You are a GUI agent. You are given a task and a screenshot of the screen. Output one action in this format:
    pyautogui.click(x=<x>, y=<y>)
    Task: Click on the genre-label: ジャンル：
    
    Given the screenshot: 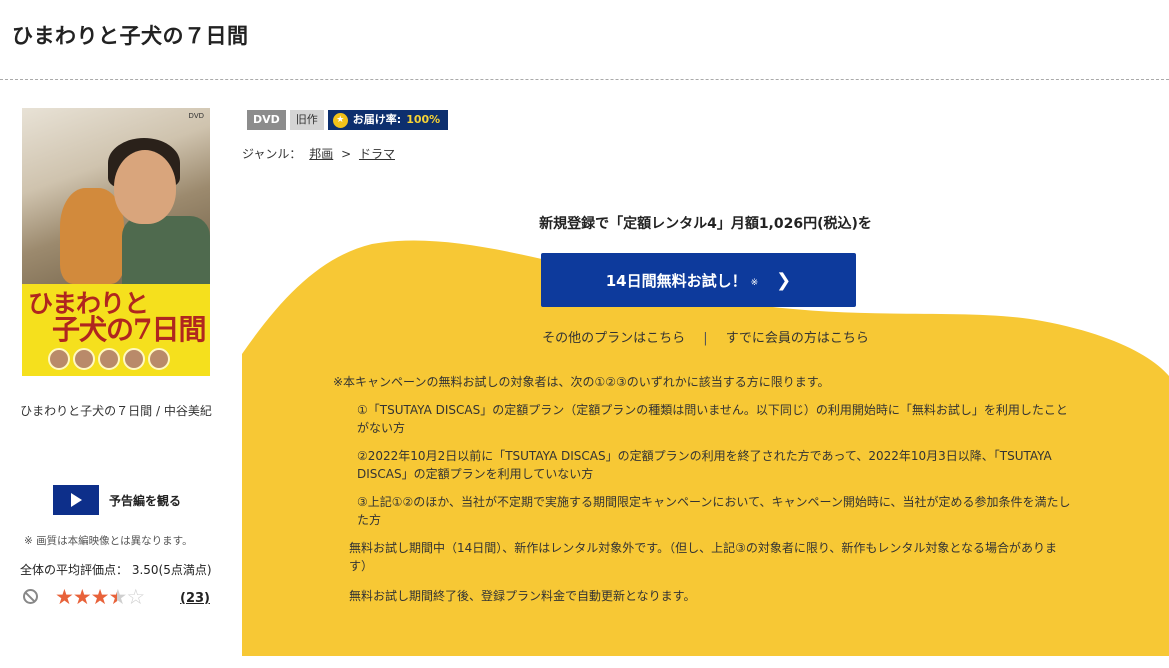 What is the action you would take?
    pyautogui.click(x=272, y=154)
    